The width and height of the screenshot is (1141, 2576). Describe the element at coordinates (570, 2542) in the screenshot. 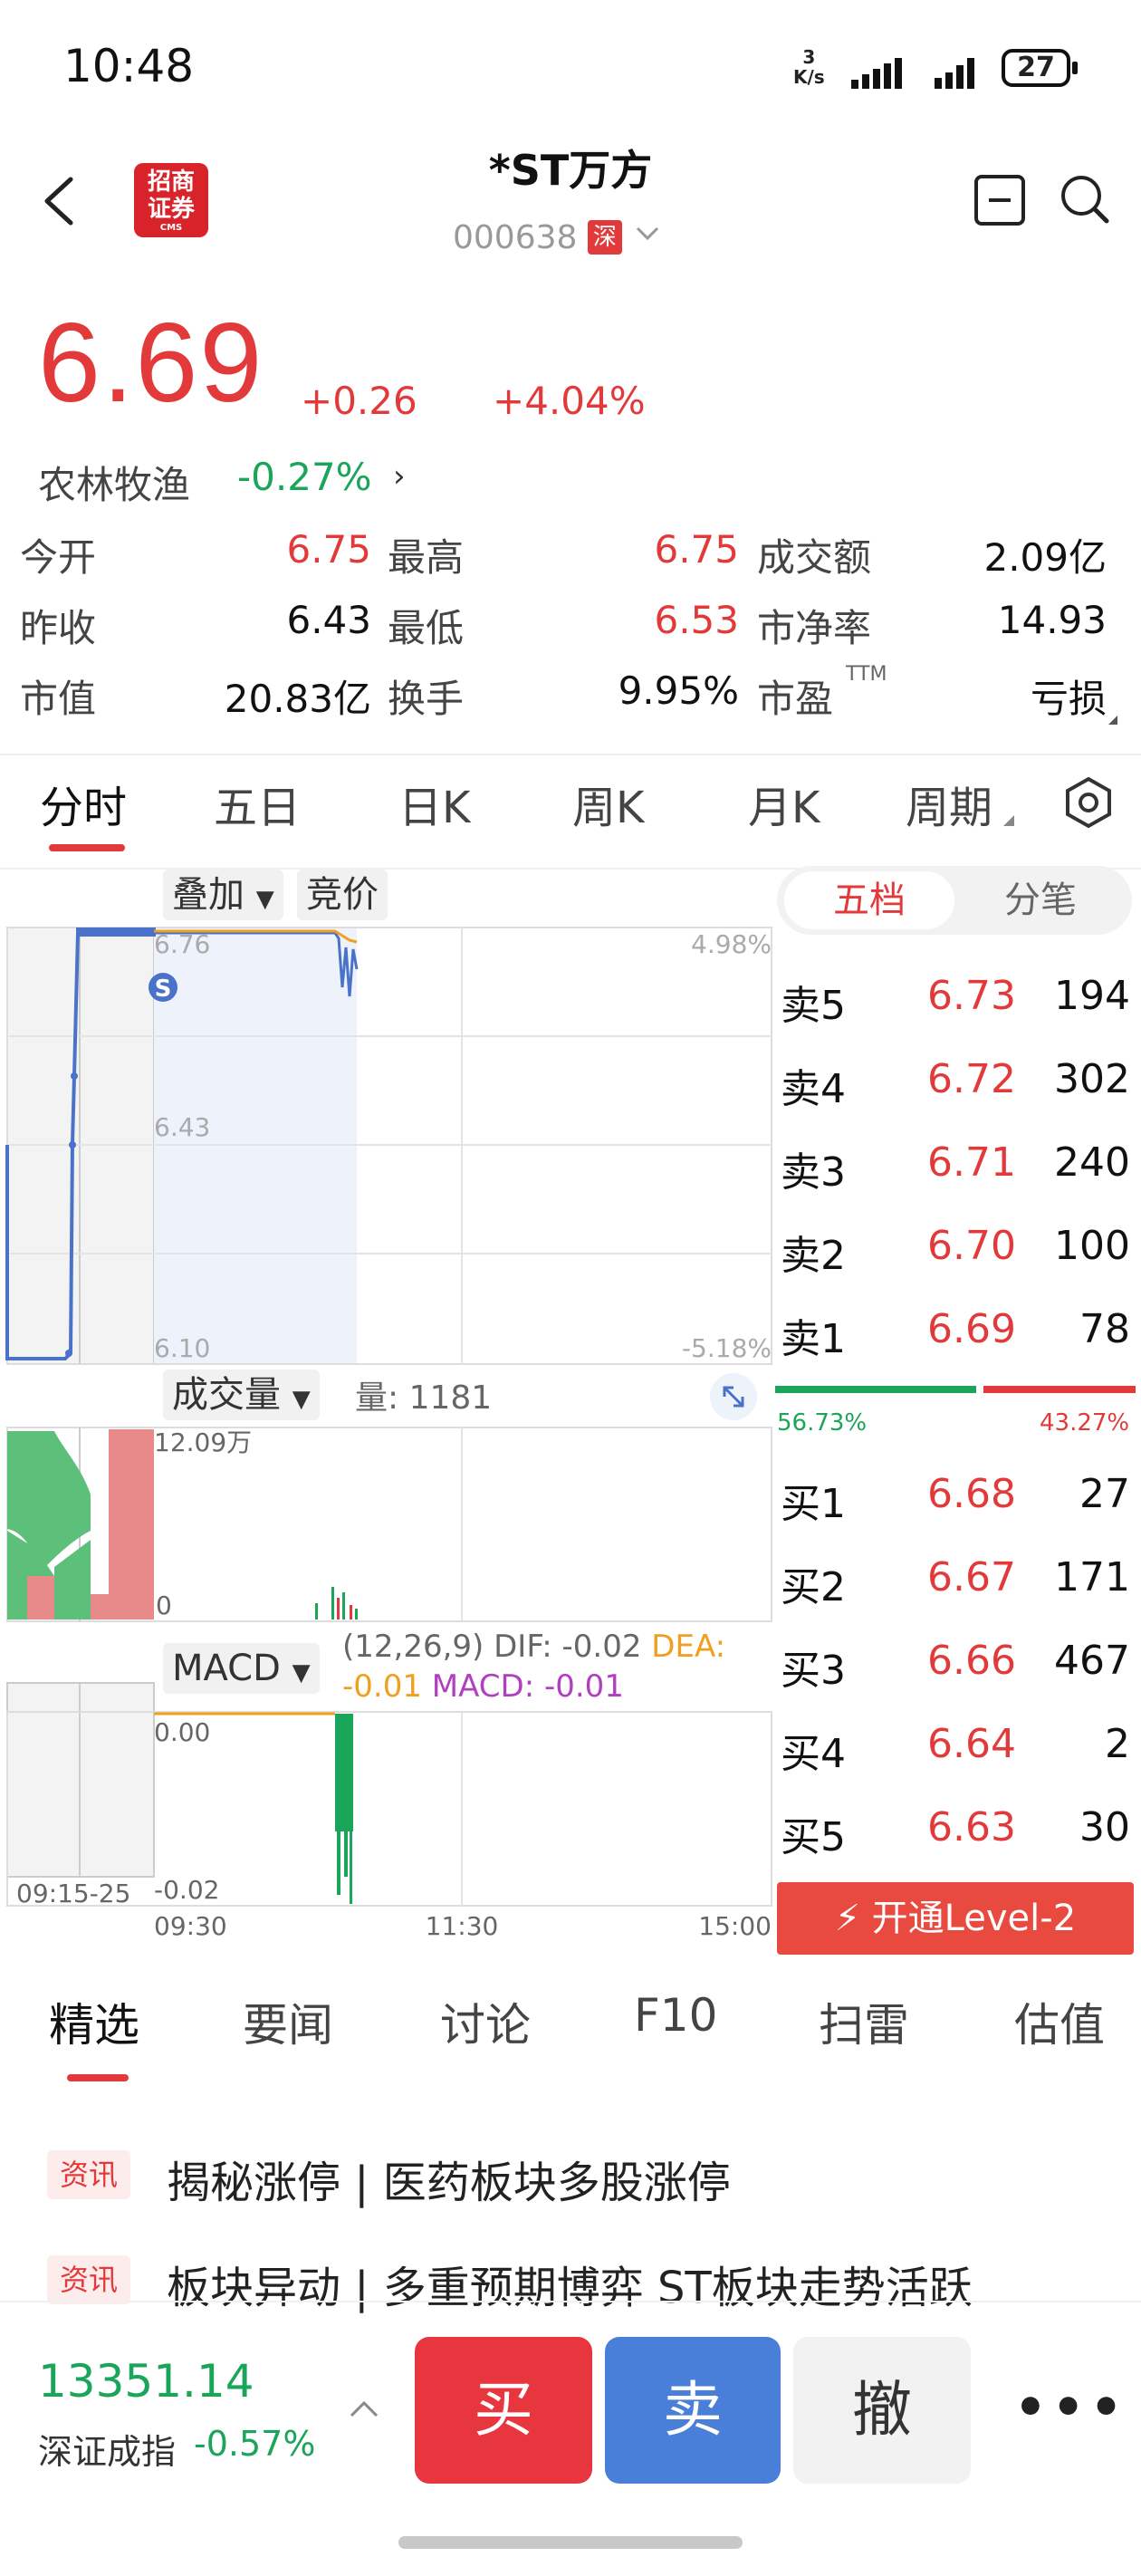

I see `home-indicator` at that location.